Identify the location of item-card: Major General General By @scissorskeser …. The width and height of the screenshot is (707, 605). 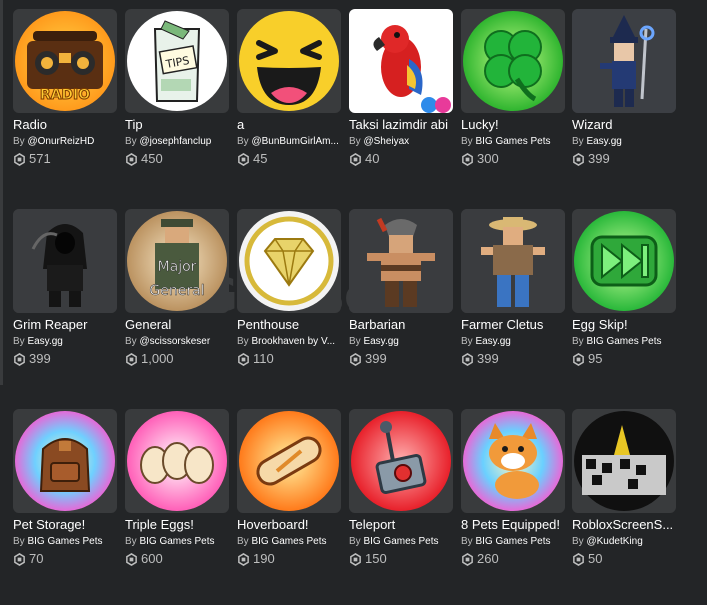
(178, 288).